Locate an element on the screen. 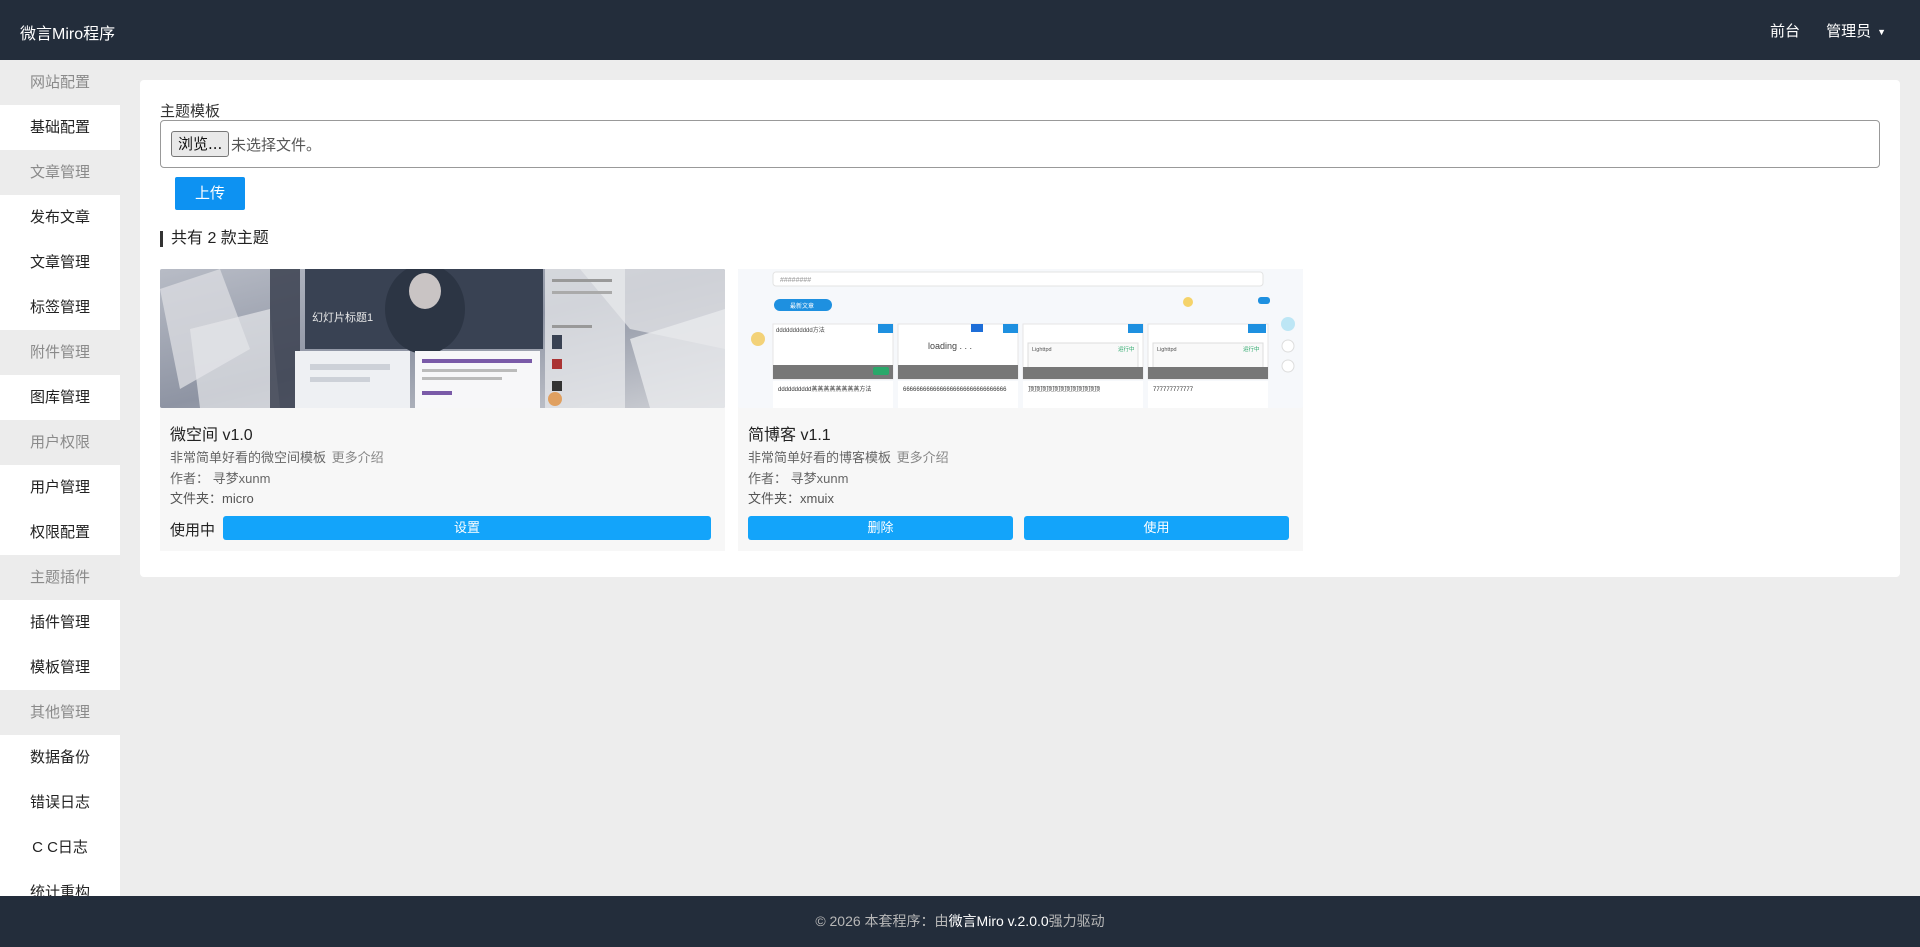 The width and height of the screenshot is (1920, 947). sidebar-group-other: 其他管理 is located at coordinates (60, 712).